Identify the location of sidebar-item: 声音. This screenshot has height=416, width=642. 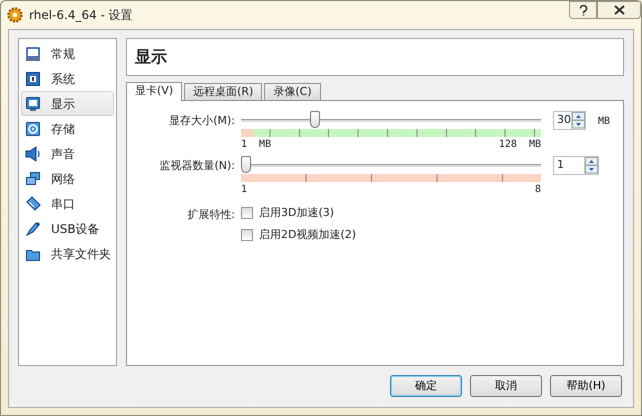
(67, 153).